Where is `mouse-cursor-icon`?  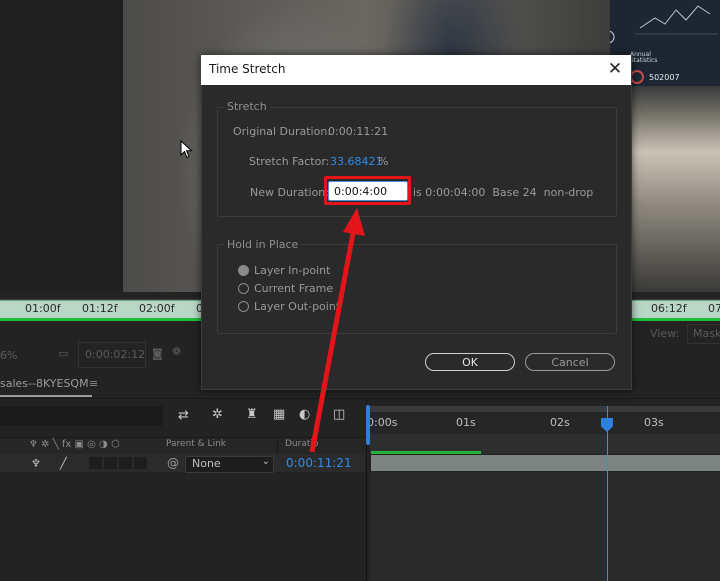 mouse-cursor-icon is located at coordinates (186, 149).